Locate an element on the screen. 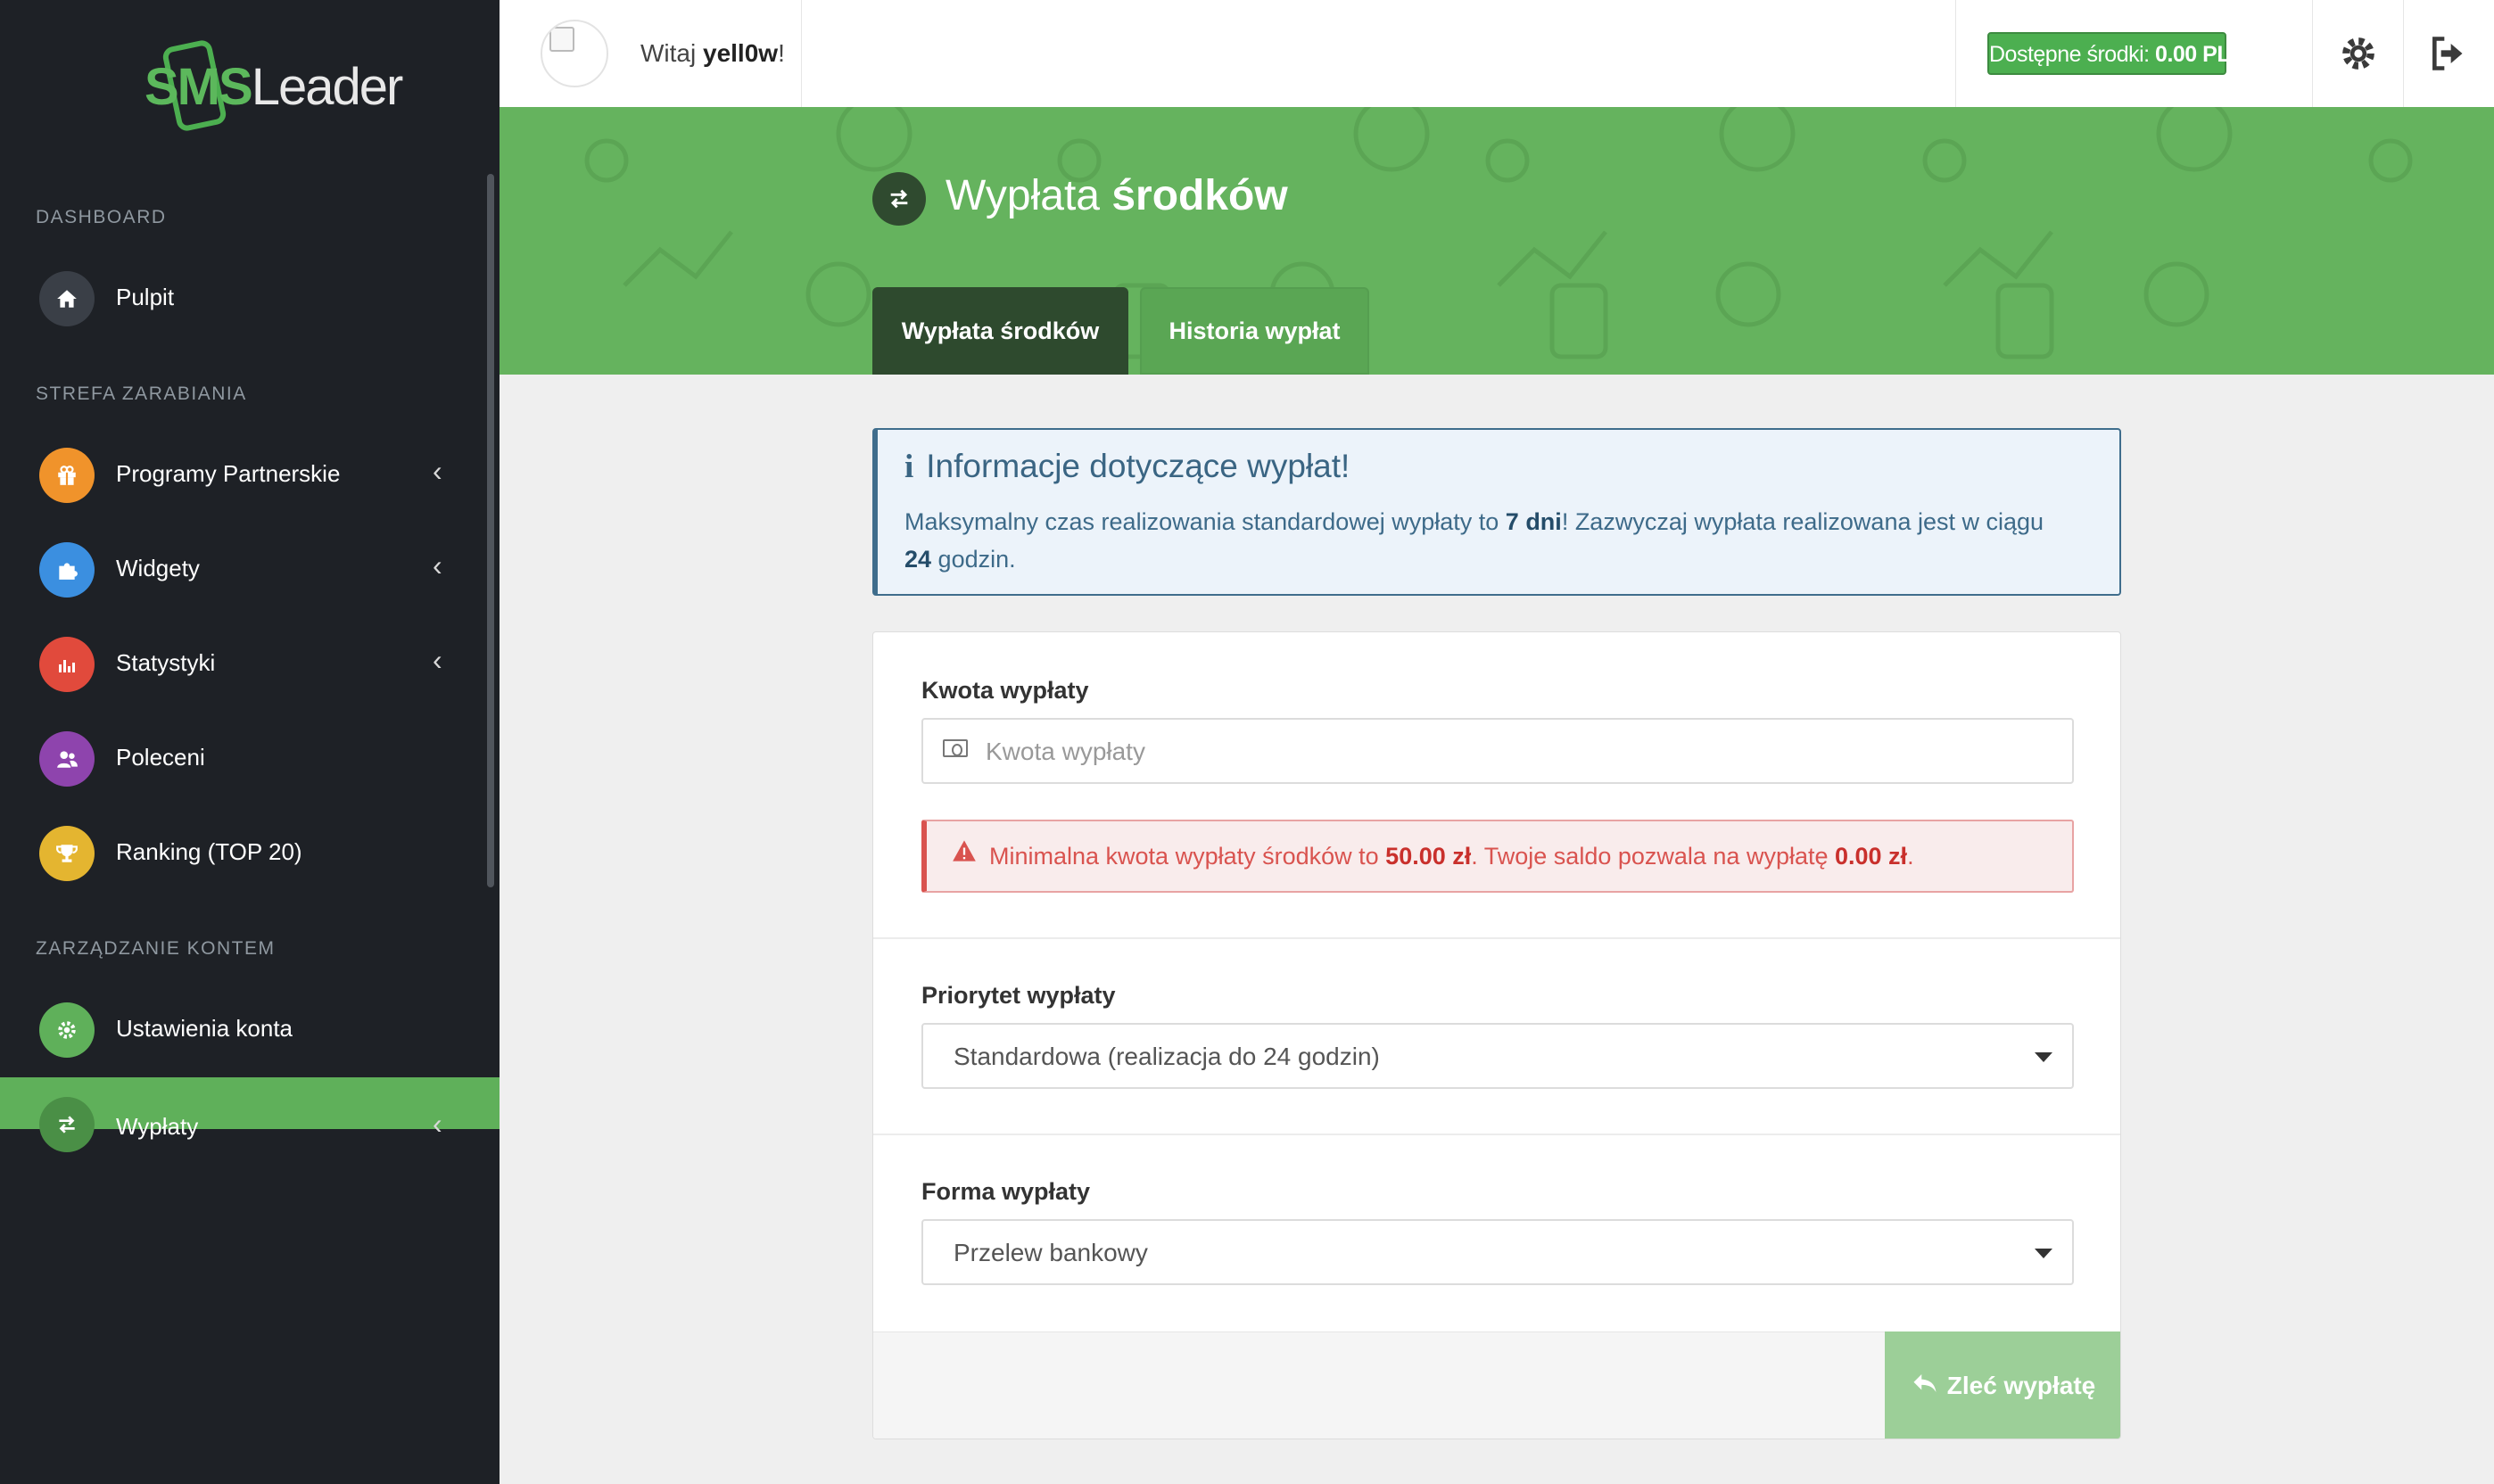 The width and height of the screenshot is (2494, 1484). amount-label: Kwota wypłaty is located at coordinates (1005, 691).